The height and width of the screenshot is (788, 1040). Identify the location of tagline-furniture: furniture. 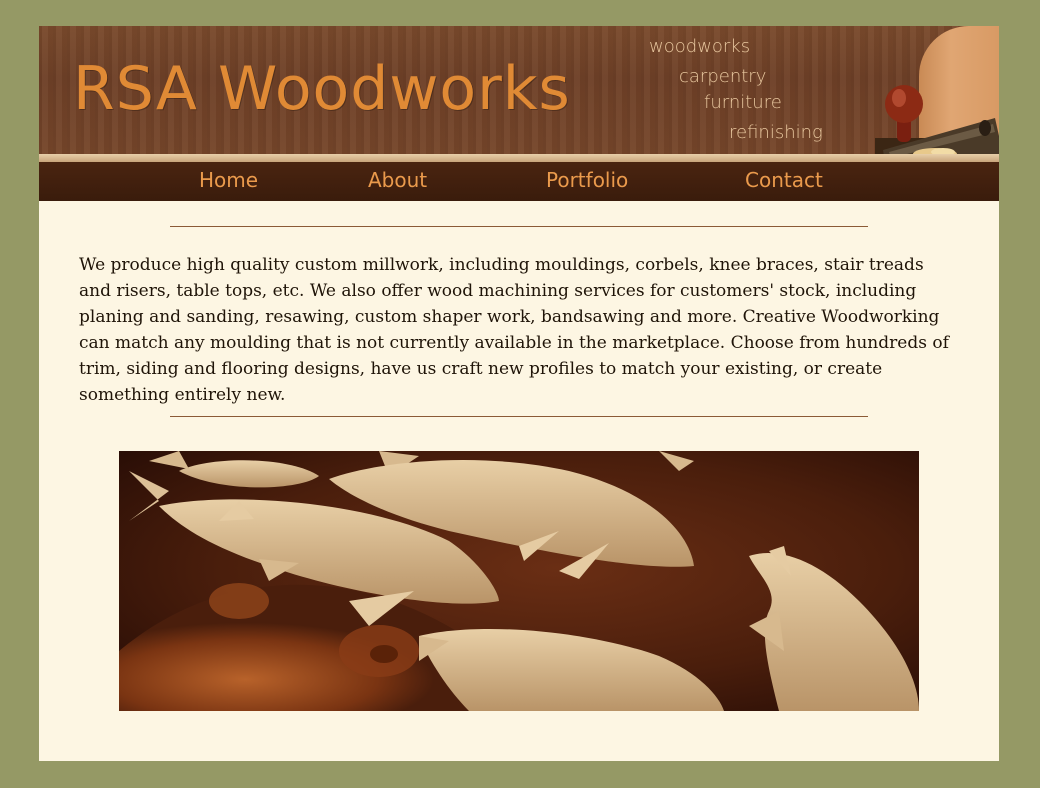
(743, 102).